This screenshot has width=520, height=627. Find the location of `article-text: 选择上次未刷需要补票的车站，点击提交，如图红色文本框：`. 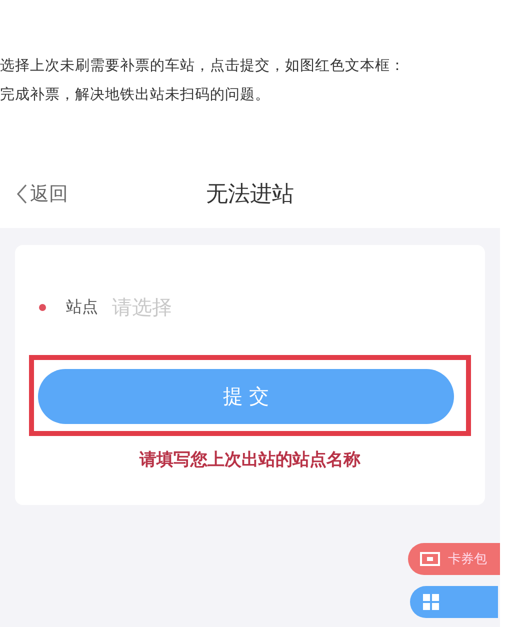

article-text: 选择上次未刷需要补票的车站，点击提交，如图红色文本框： is located at coordinates (203, 66).